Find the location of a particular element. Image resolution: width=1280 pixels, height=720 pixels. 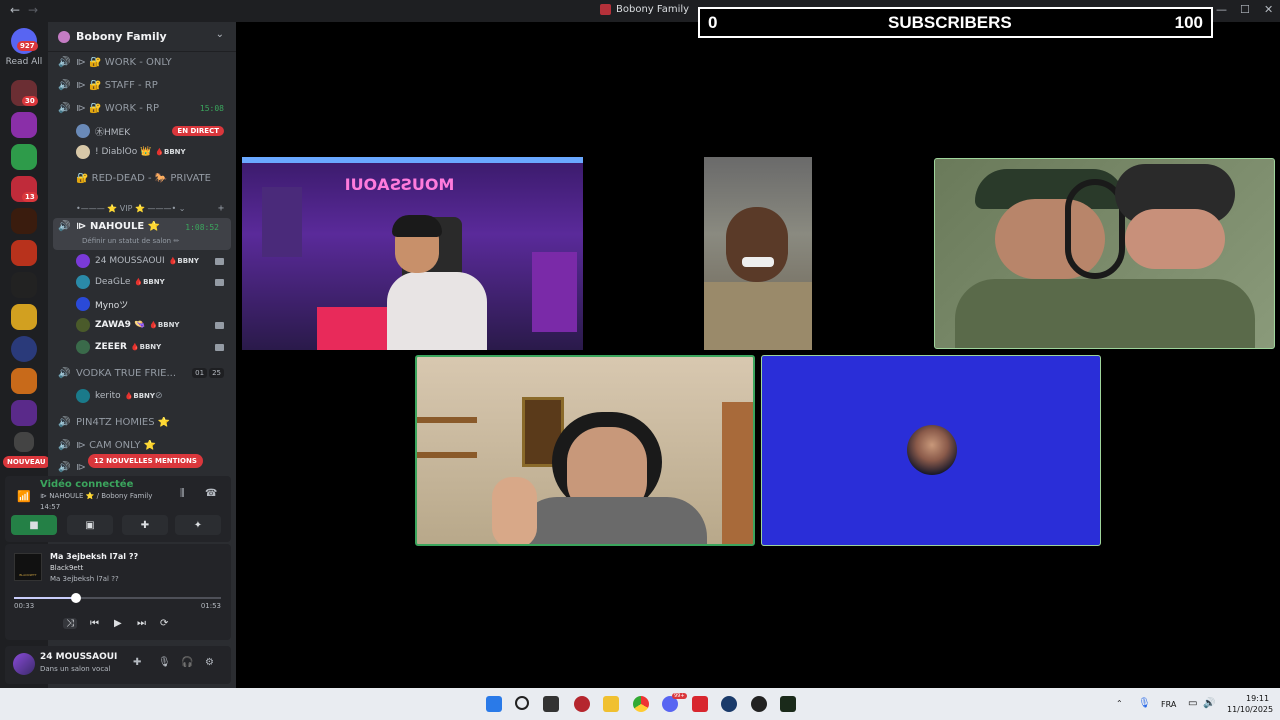

forward-arrow-icon: → is located at coordinates (33, 10).